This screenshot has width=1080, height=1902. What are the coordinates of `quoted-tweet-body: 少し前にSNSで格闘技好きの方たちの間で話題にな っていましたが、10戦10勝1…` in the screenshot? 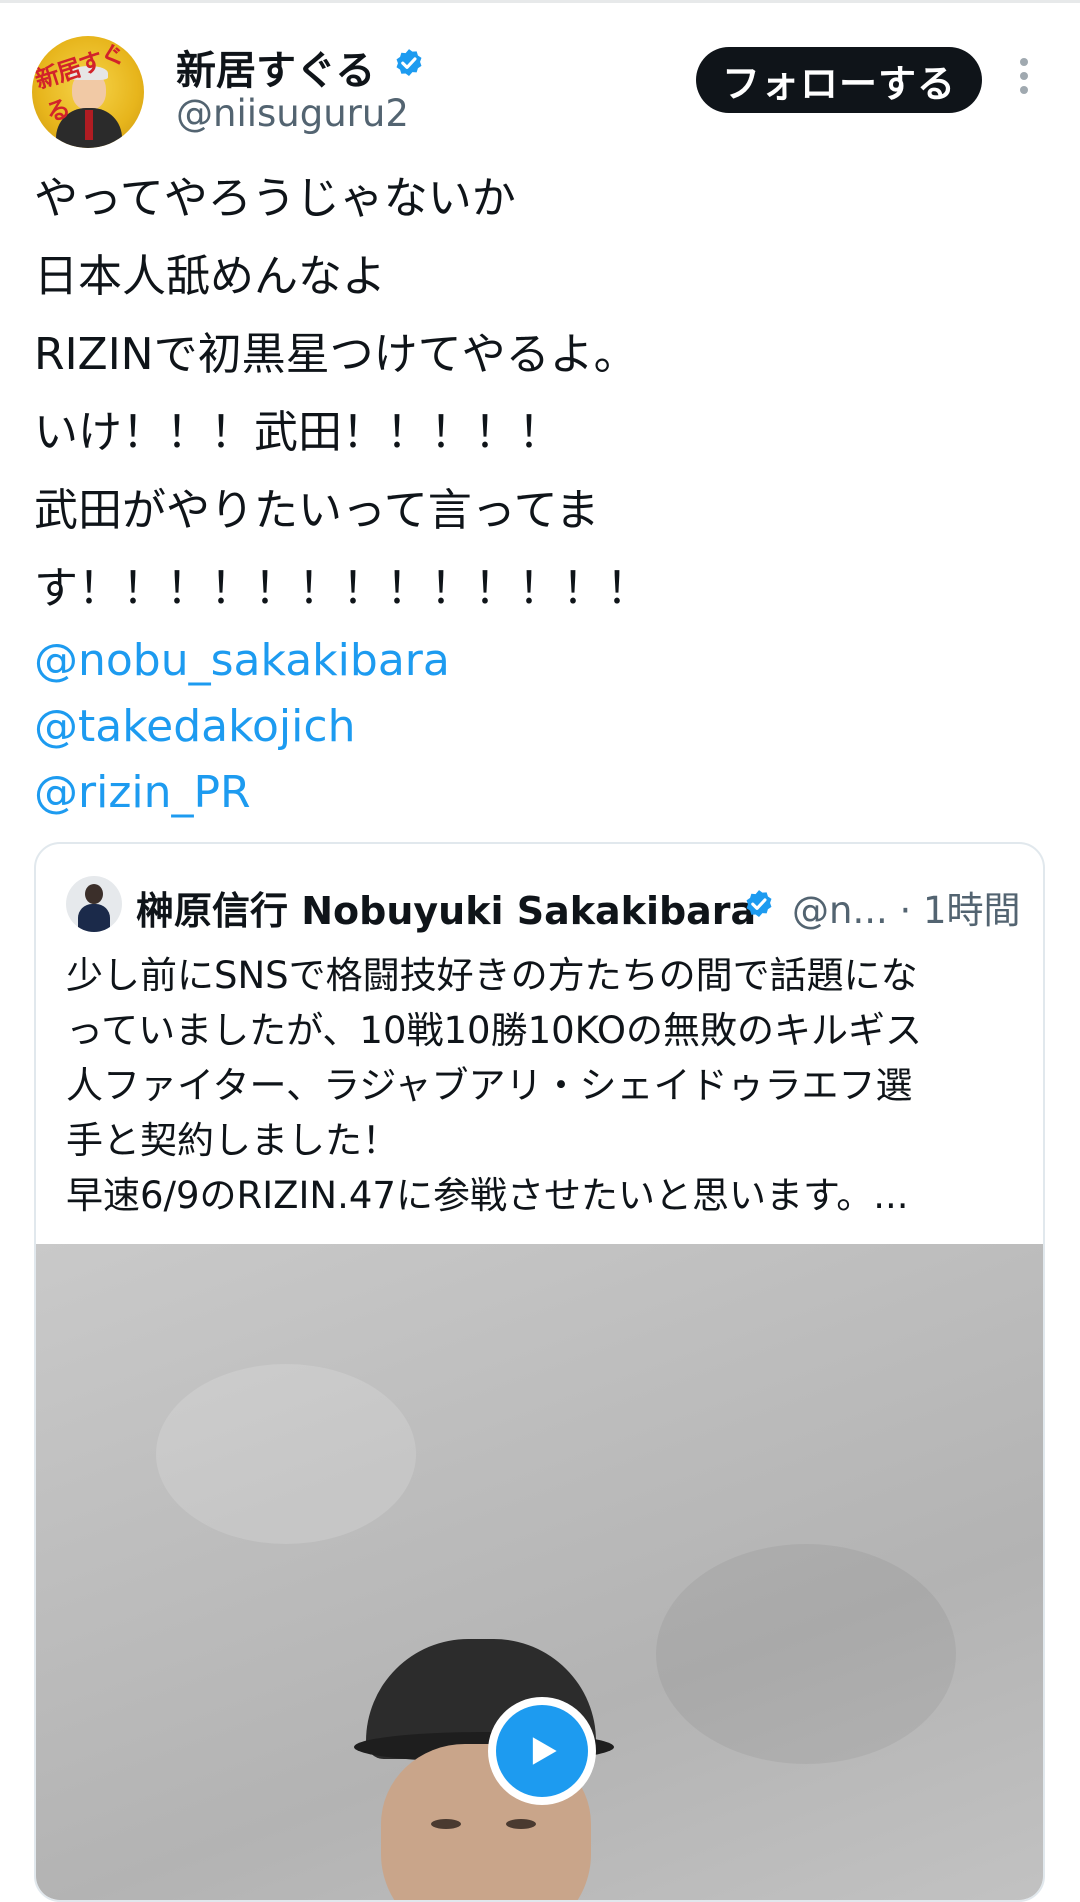 It's located at (546, 1085).